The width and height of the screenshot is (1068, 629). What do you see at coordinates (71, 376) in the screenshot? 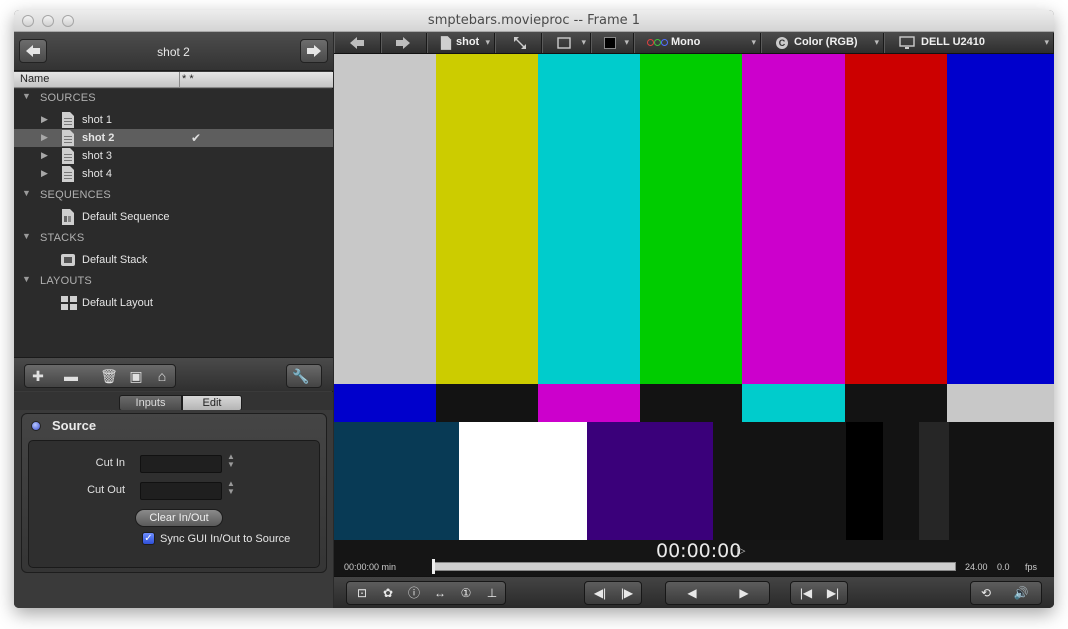
I see `folder-icon: ▬` at bounding box center [71, 376].